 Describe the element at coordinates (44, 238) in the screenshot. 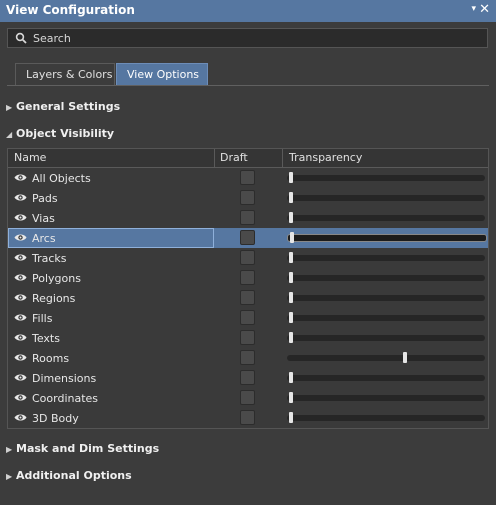

I see `row-name: Arcs` at that location.